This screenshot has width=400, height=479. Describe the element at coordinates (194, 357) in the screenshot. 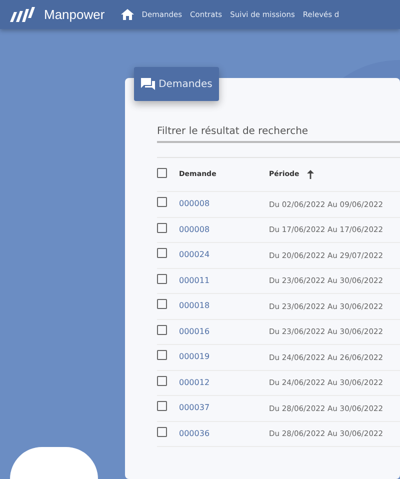

I see `request-link: 000019` at that location.